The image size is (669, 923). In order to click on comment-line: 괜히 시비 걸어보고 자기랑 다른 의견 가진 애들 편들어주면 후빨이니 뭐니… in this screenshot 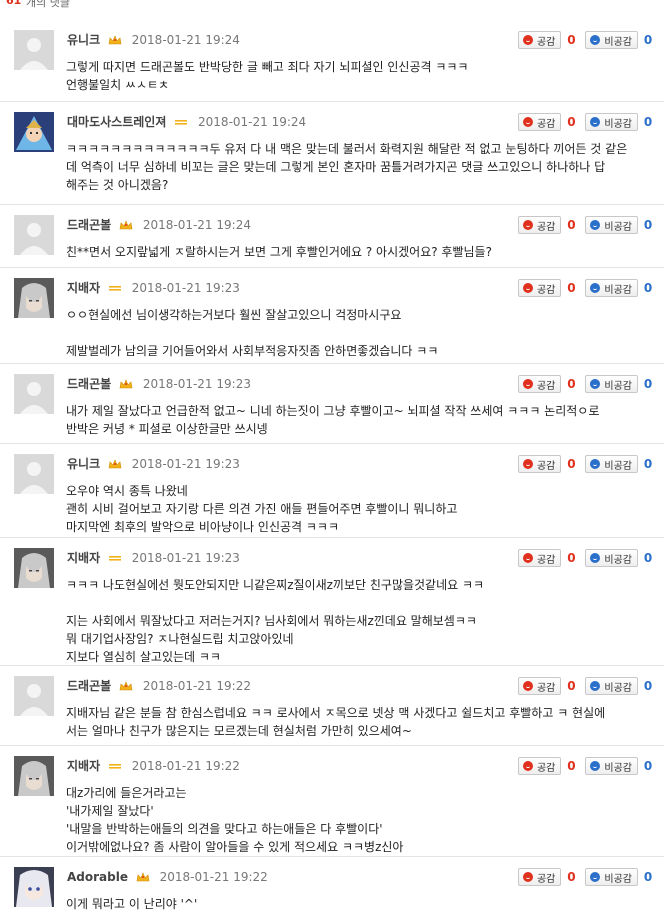, I will do `click(262, 509)`.